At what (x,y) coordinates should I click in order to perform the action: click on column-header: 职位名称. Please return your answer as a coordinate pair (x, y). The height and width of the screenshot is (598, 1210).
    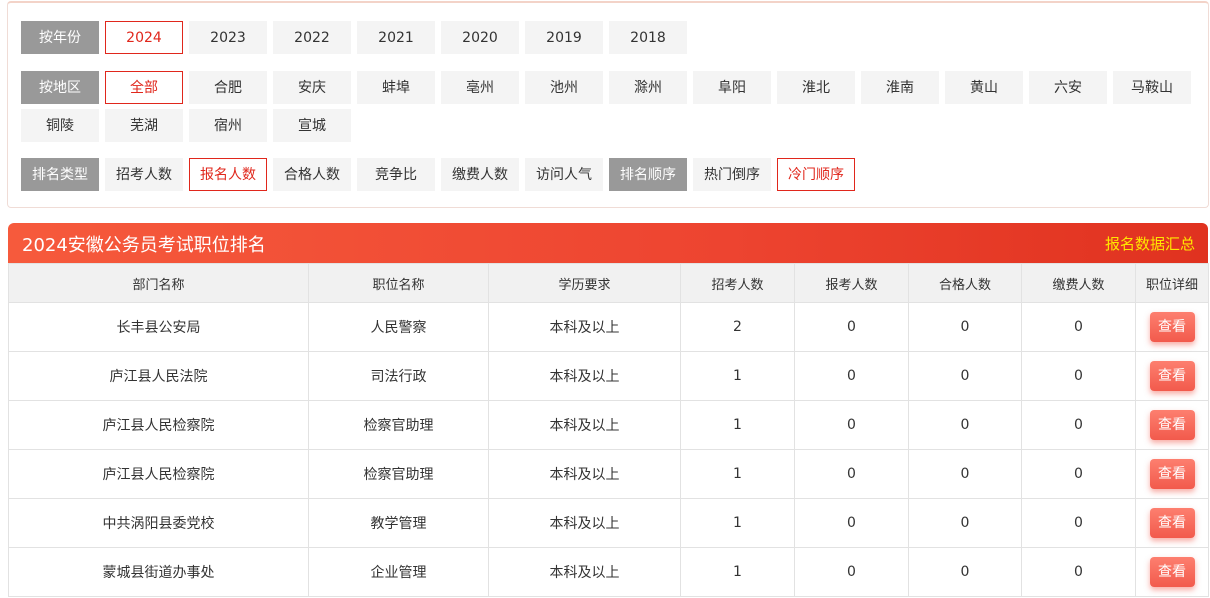
    Looking at the image, I should click on (398, 283).